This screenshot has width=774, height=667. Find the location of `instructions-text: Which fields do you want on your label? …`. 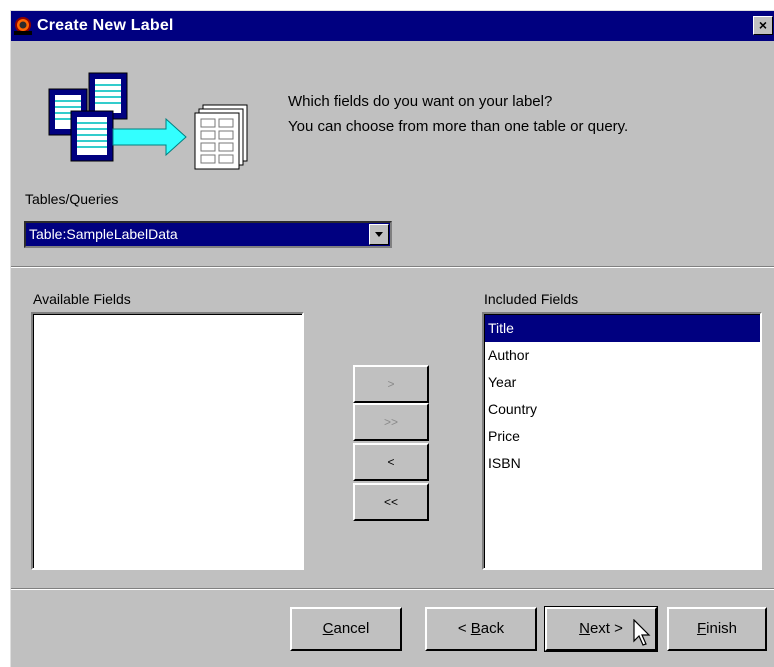

instructions-text: Which fields do you want on your label? … is located at coordinates (458, 114).